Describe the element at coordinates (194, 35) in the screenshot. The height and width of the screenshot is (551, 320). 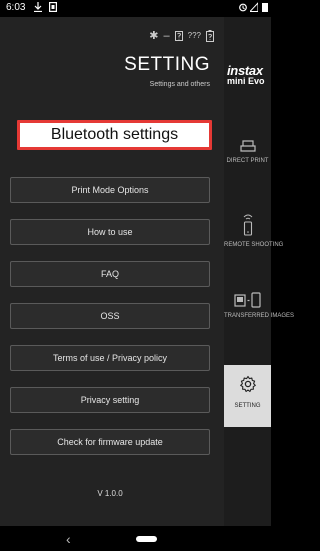
I see `unknown-status-text: ???` at that location.